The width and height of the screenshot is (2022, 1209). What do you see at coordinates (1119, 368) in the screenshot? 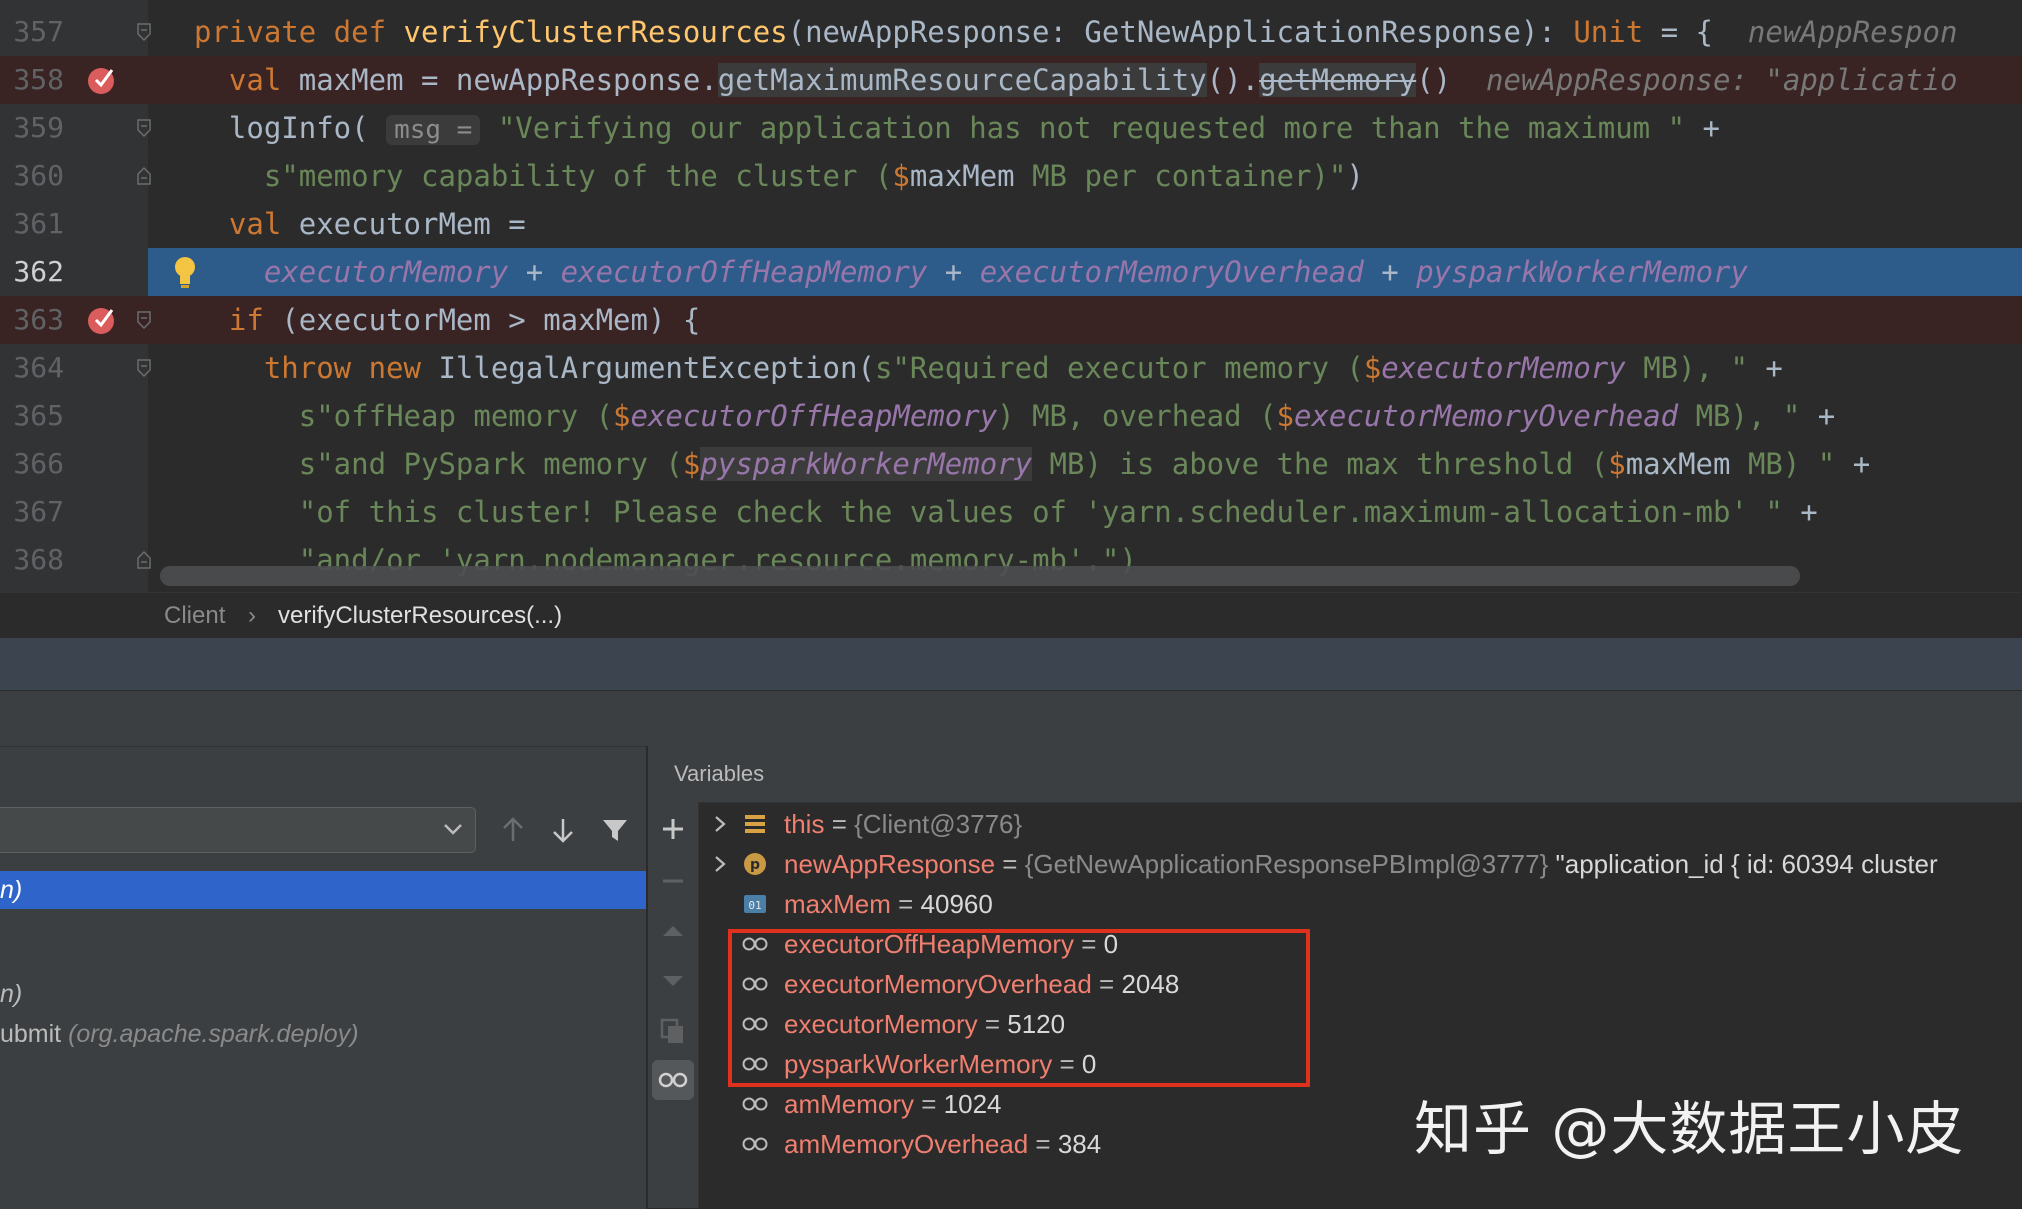
I see `code-token: s"Required executor memory (` at bounding box center [1119, 368].